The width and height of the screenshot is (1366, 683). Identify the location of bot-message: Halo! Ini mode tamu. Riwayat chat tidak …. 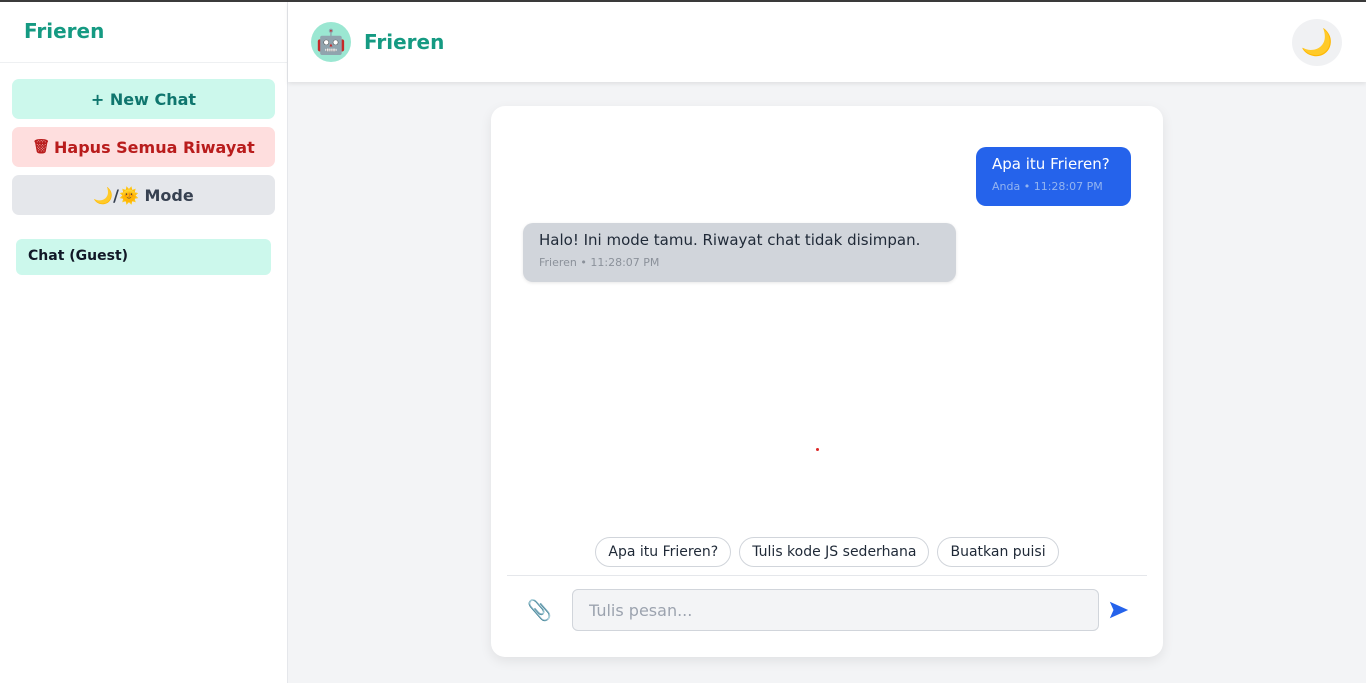
(739, 252).